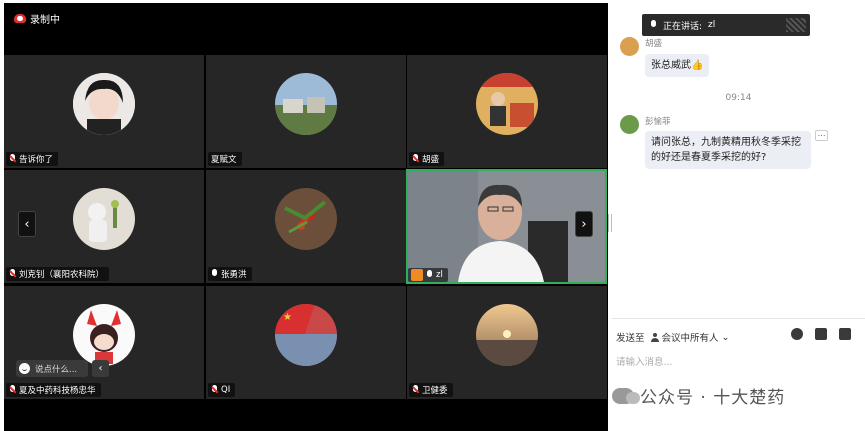 Image resolution: width=865 pixels, height=431 pixels. What do you see at coordinates (45, 20) in the screenshot?
I see `recording-label: 录制中` at bounding box center [45, 20].